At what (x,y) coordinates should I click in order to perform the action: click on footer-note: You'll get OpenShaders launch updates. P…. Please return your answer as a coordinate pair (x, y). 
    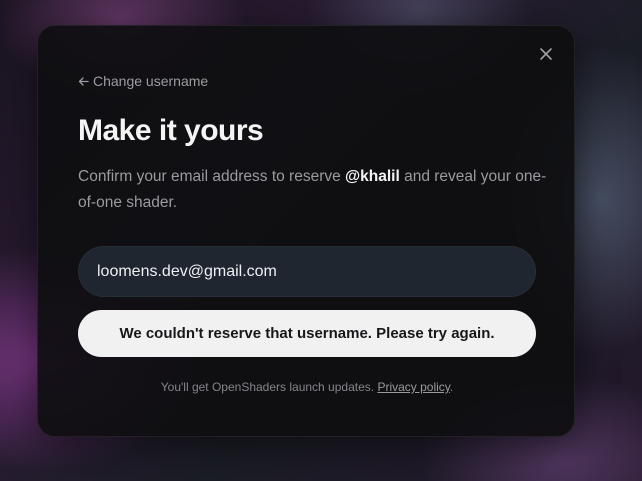
    Looking at the image, I should click on (307, 387).